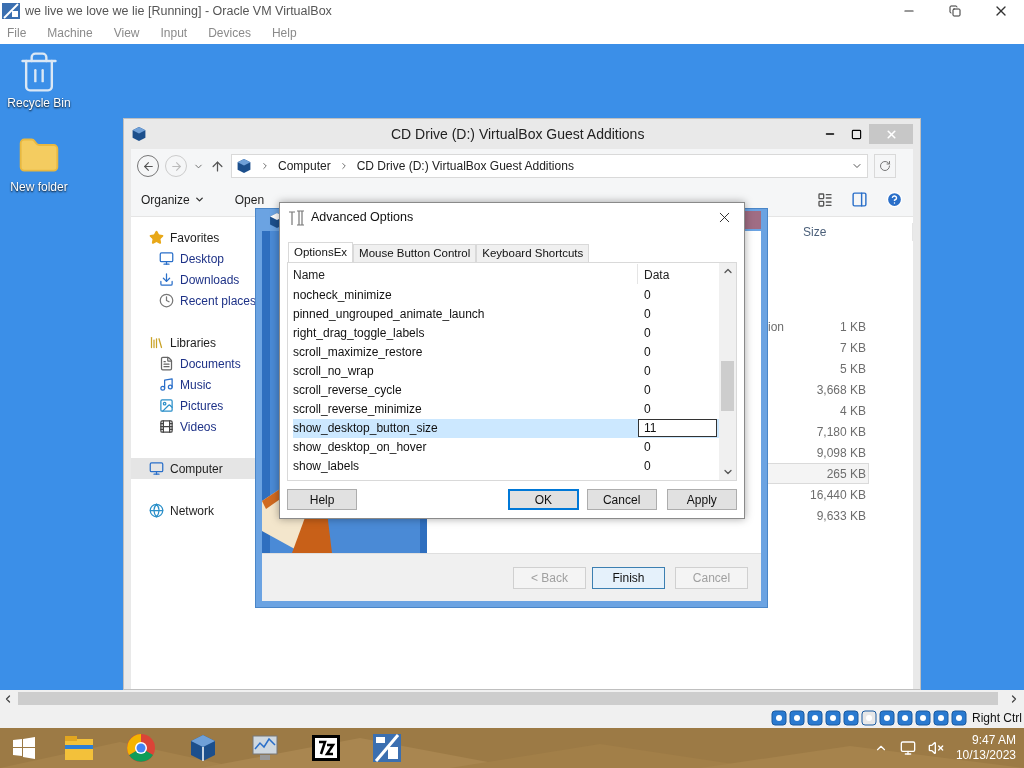 This screenshot has width=1024, height=768. Describe the element at coordinates (894, 199) in the screenshot. I see `help-icon` at that location.